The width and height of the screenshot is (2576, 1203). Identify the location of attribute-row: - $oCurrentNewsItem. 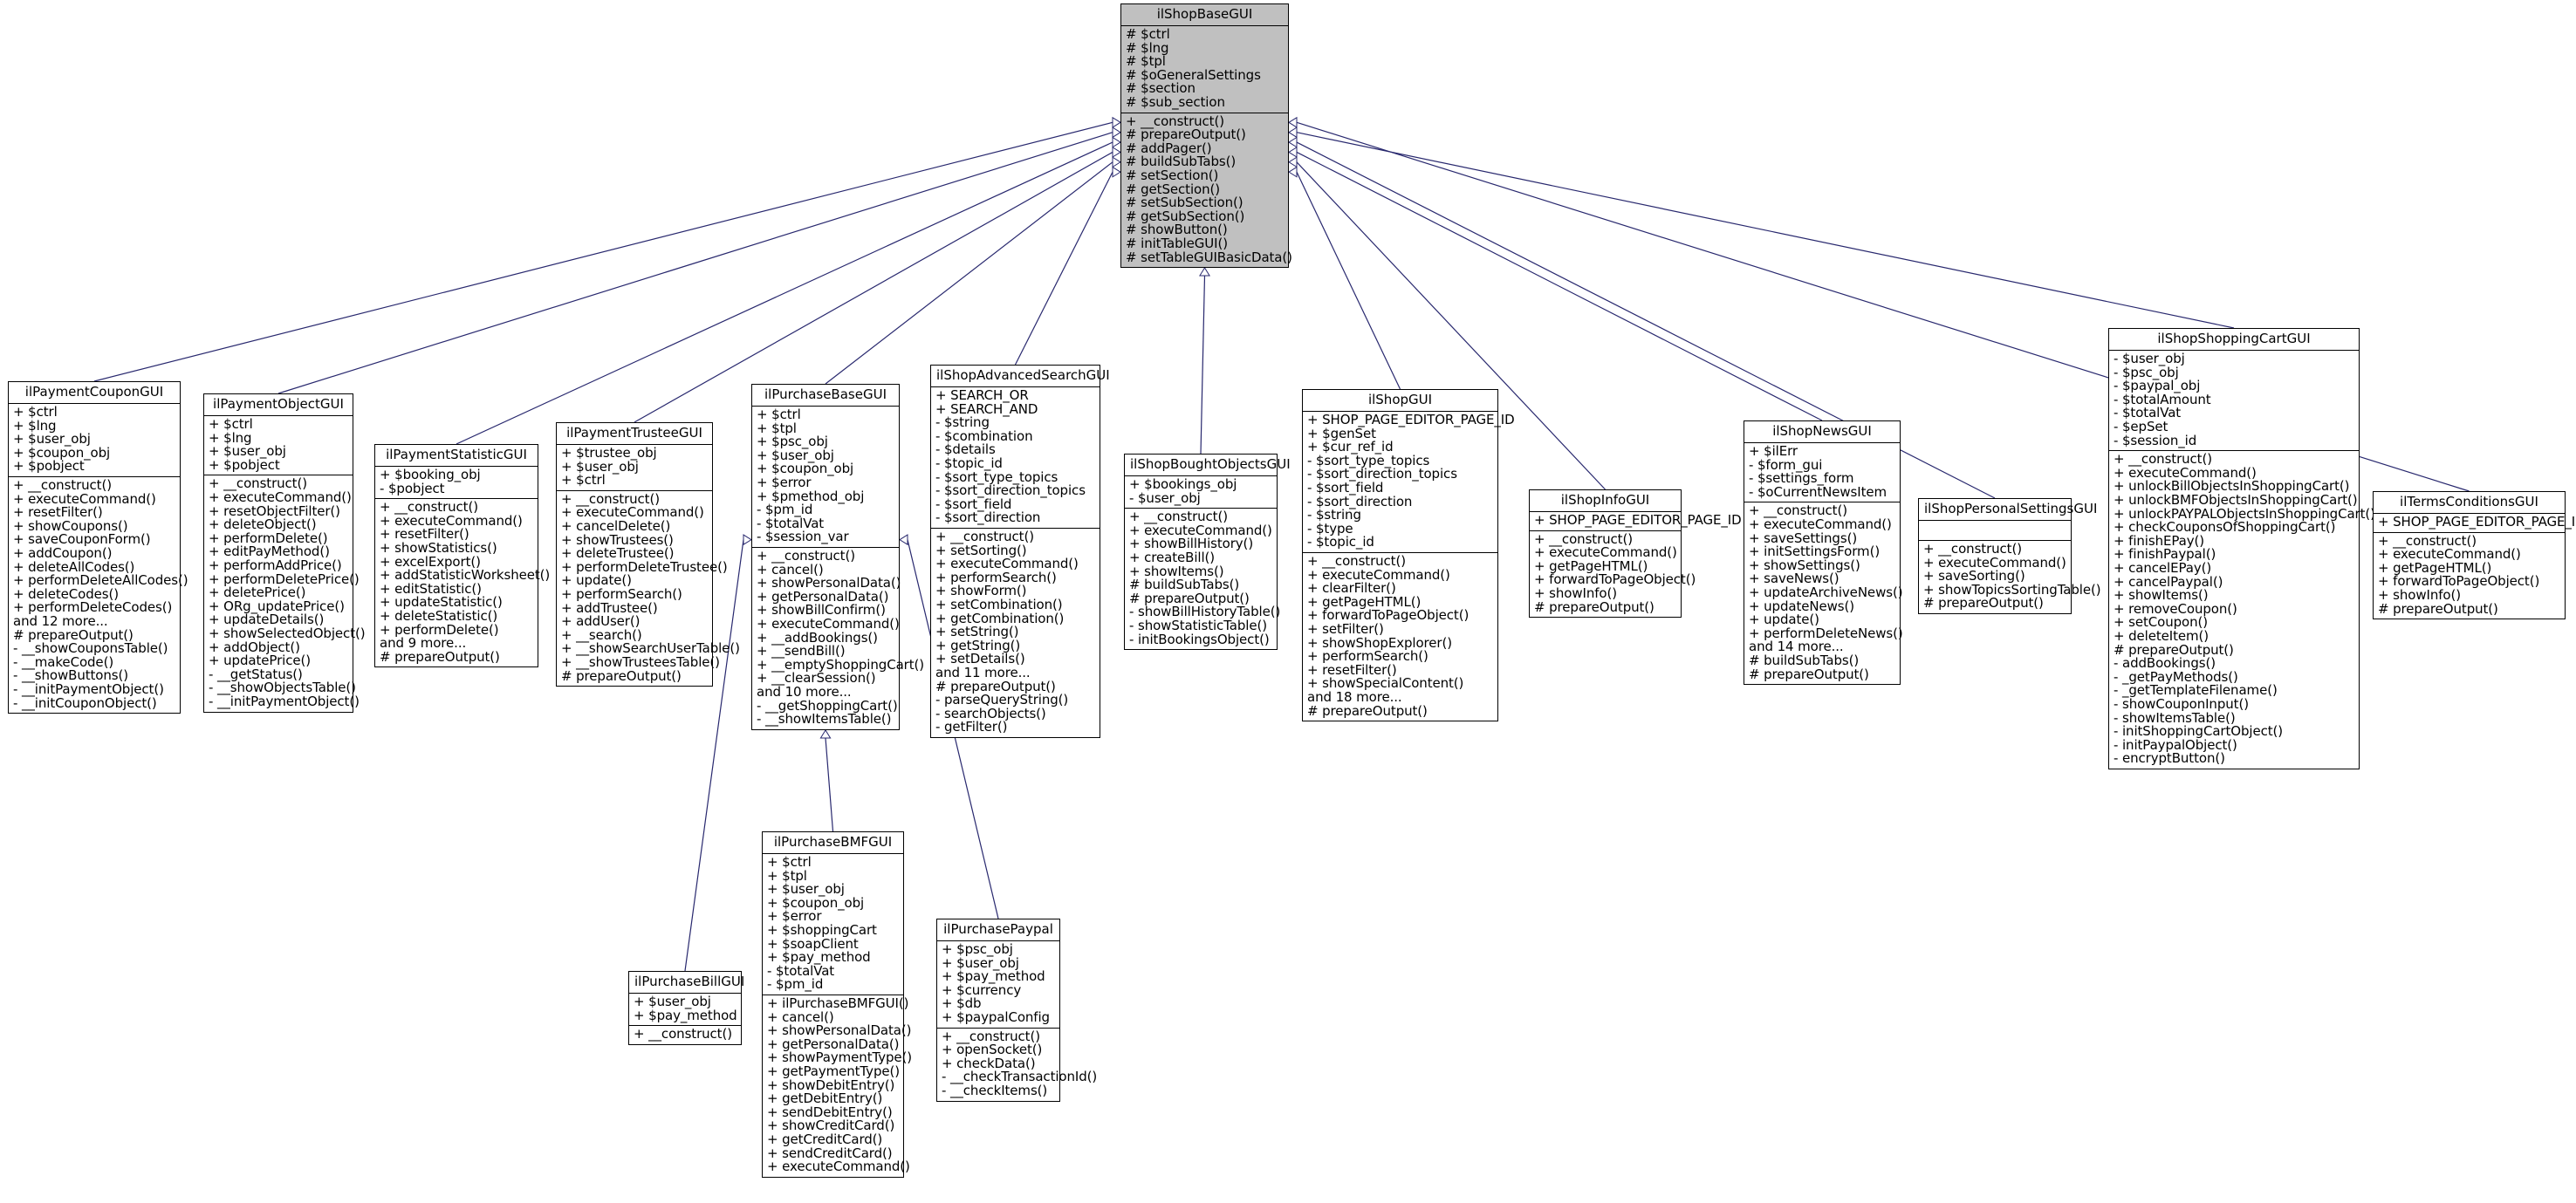
(1818, 491).